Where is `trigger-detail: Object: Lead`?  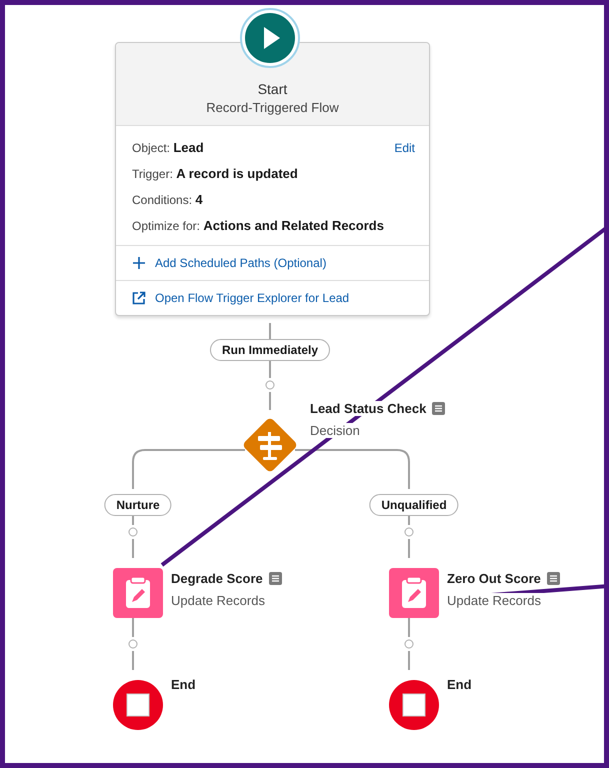 trigger-detail: Object: Lead is located at coordinates (168, 148).